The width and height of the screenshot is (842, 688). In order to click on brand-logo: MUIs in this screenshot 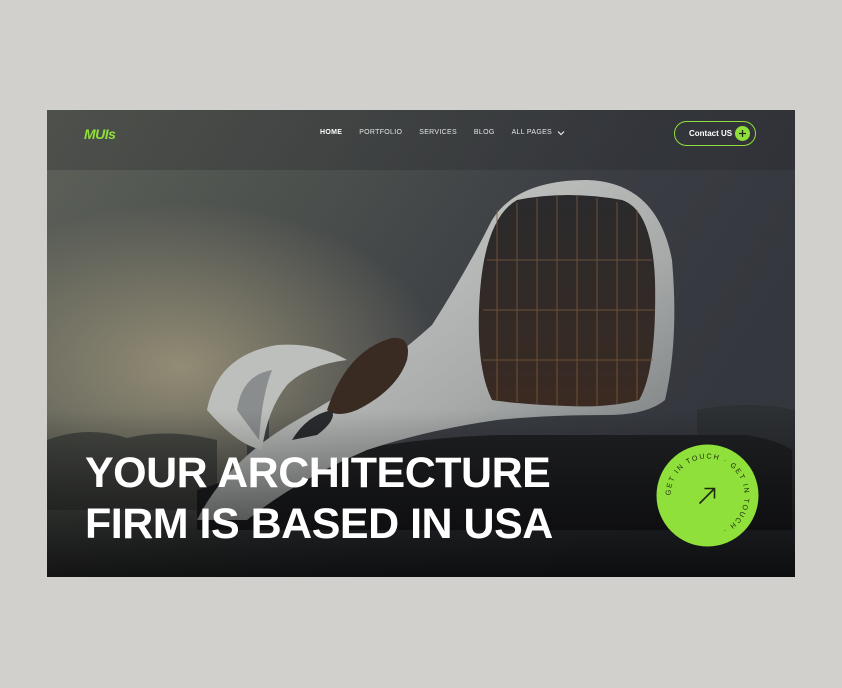, I will do `click(100, 134)`.